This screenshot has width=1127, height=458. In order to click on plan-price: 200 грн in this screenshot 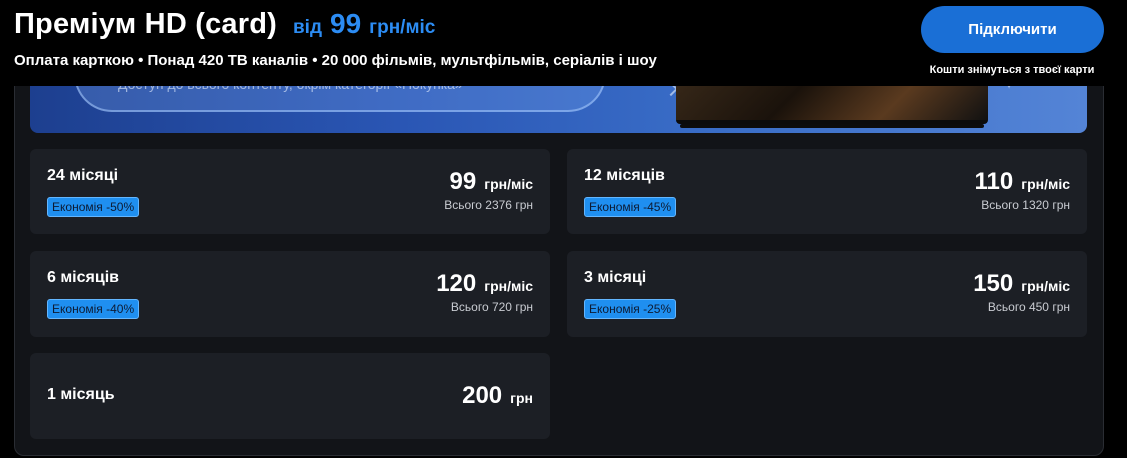, I will do `click(497, 396)`.